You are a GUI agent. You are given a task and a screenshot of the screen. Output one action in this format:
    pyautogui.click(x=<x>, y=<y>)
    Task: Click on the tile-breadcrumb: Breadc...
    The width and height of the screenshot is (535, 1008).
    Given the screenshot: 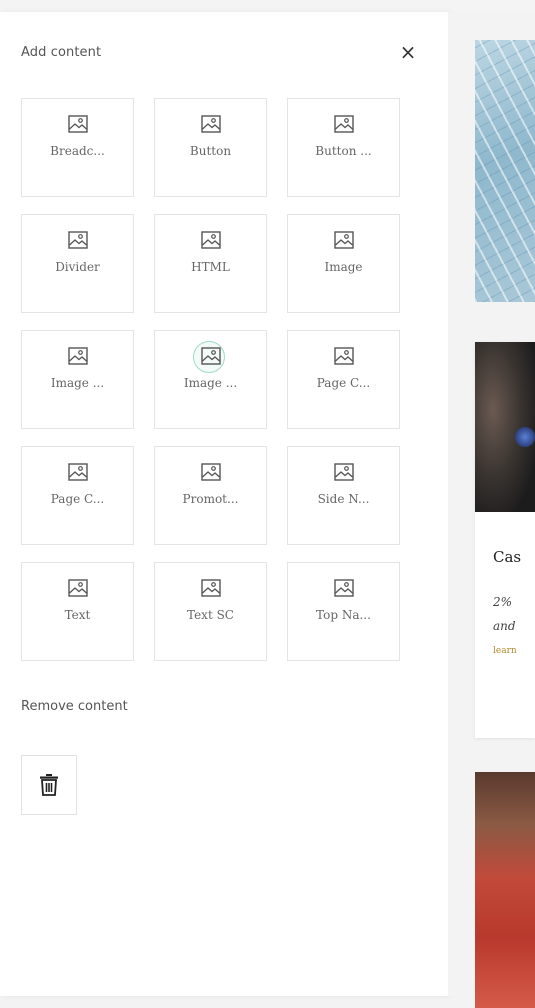 What is the action you would take?
    pyautogui.click(x=77, y=147)
    